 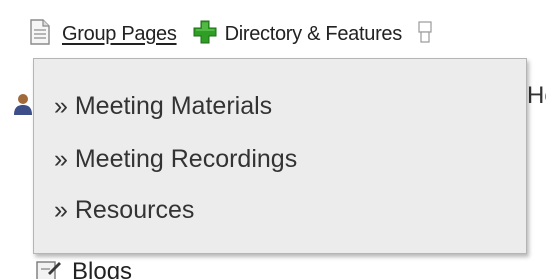 I want to click on nav-directory-features-label: Directory & Features, so click(x=314, y=34).